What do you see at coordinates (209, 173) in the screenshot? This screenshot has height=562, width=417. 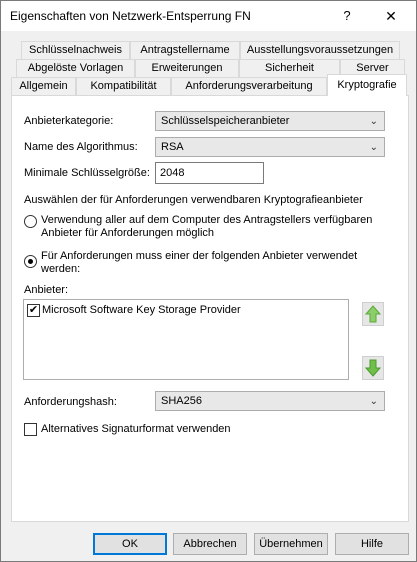 I see `min-key-size-input: 2048` at bounding box center [209, 173].